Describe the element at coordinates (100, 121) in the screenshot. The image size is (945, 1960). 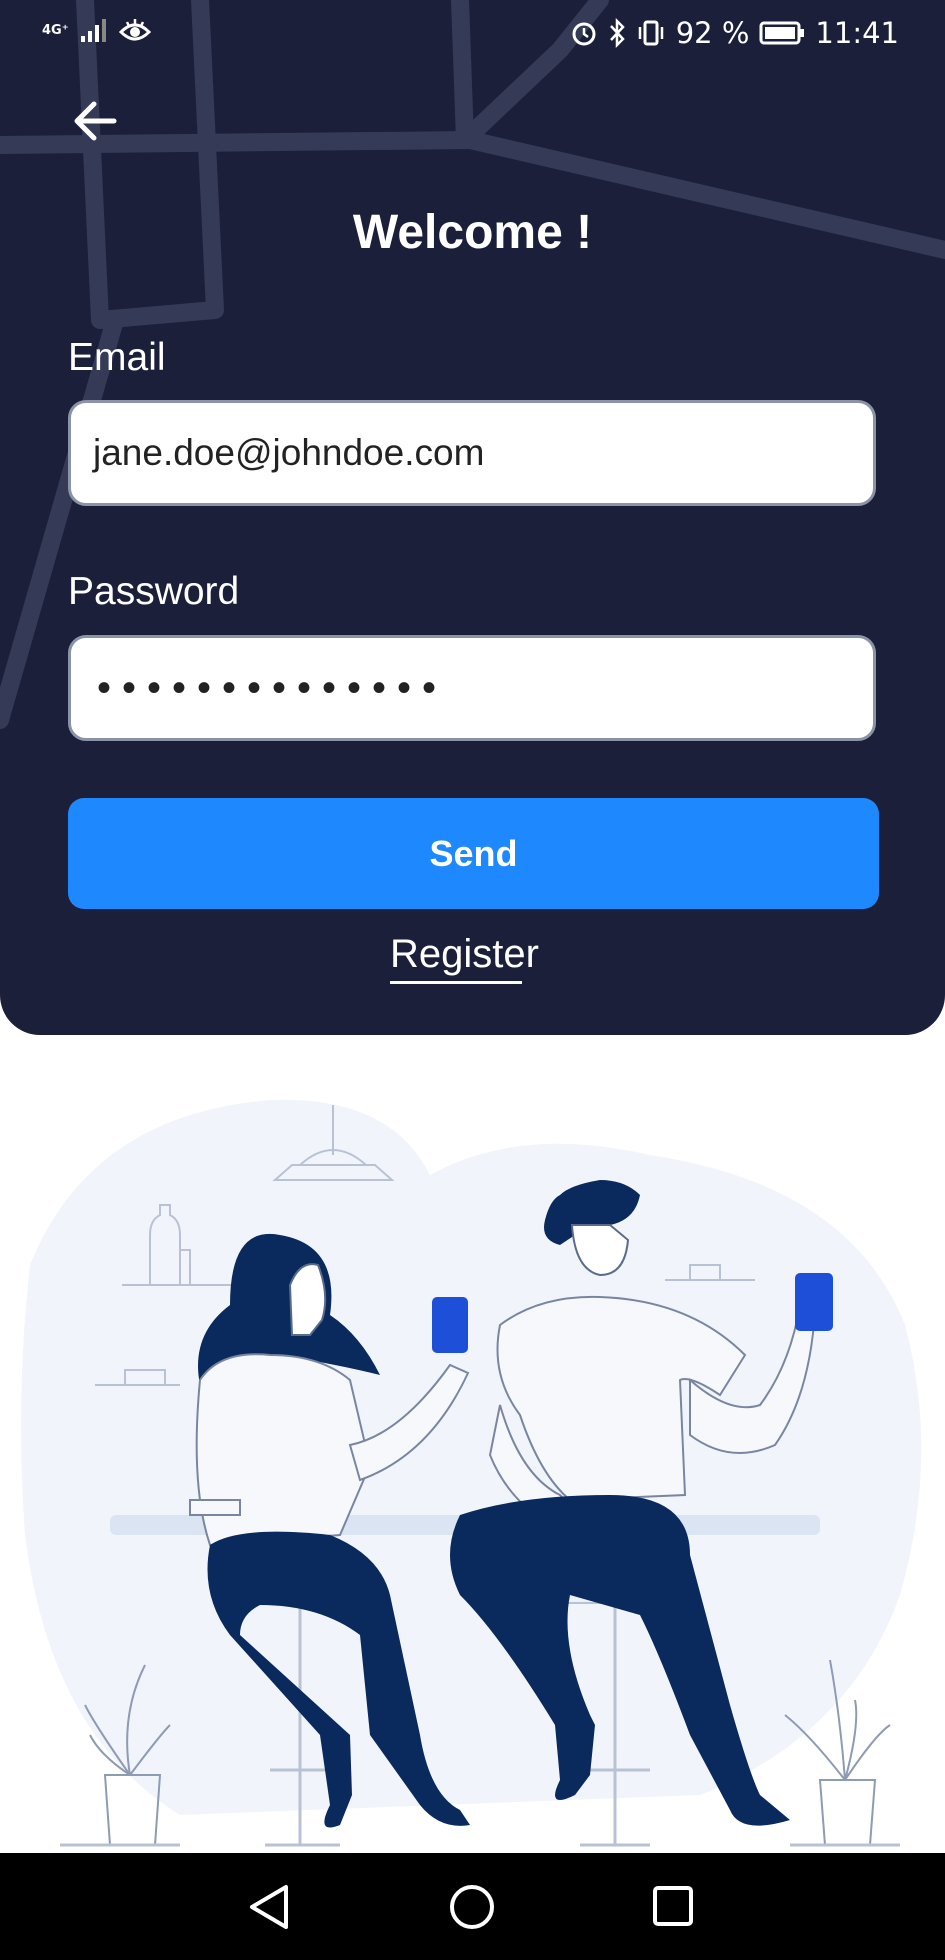
I see `back-arrow-icon` at that location.